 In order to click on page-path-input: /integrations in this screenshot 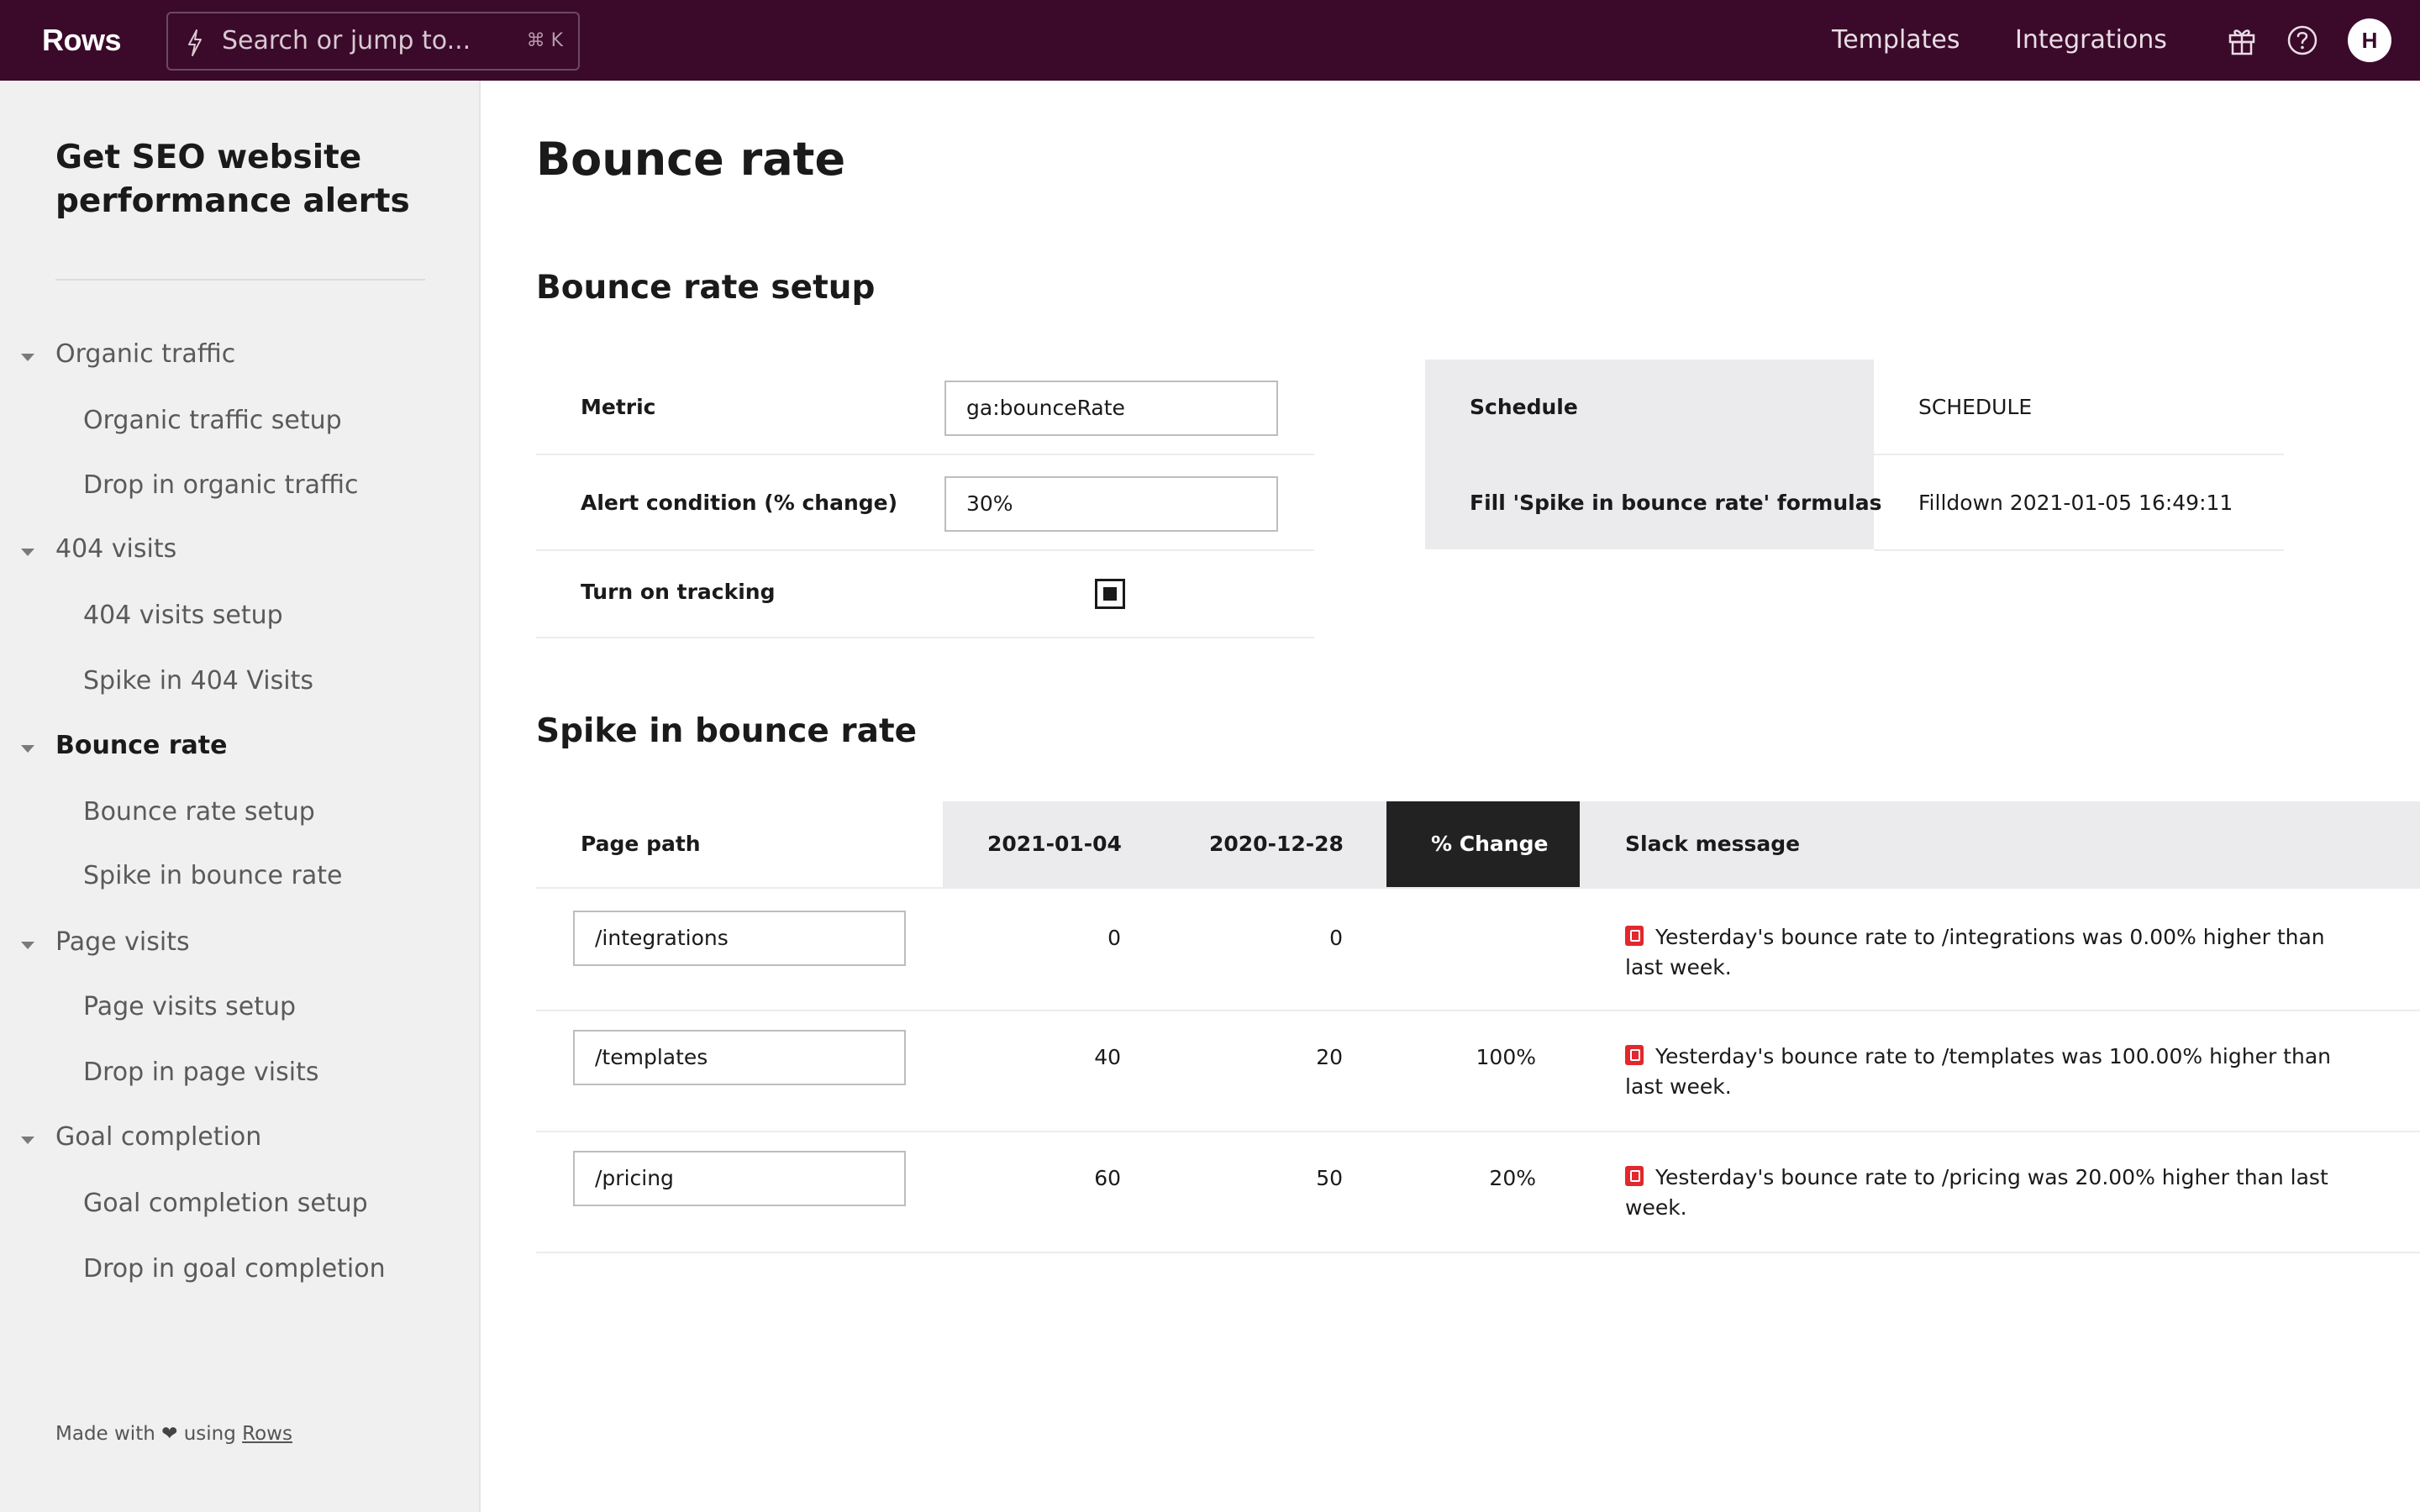, I will do `click(739, 938)`.